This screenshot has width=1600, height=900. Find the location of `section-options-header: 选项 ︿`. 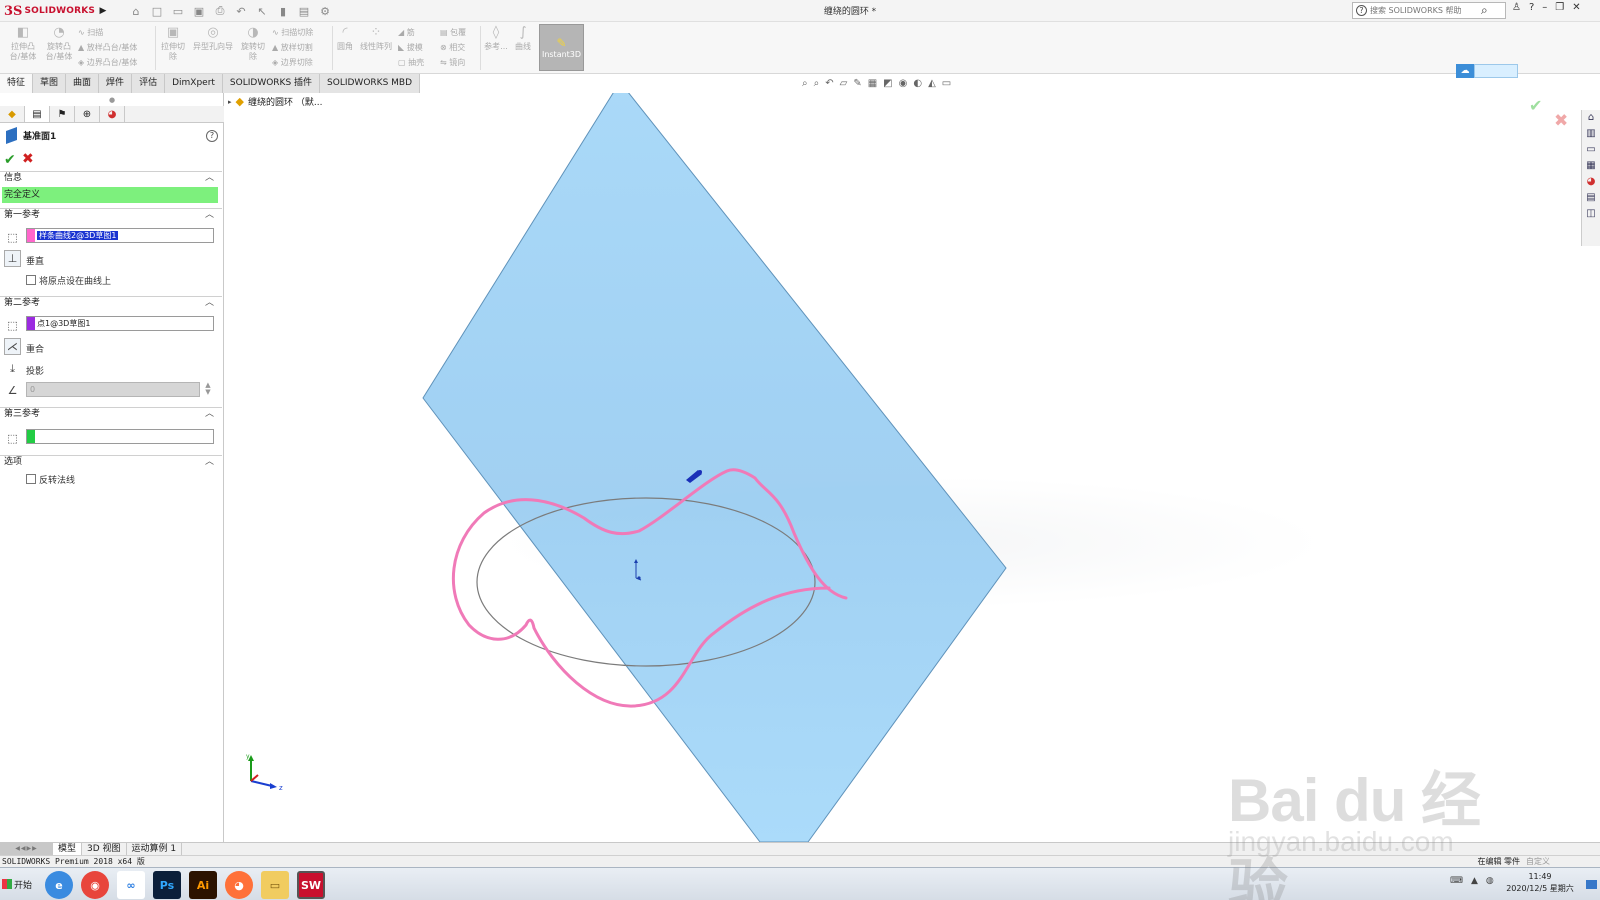

section-options-header: 选项 ︿ is located at coordinates (111, 461).